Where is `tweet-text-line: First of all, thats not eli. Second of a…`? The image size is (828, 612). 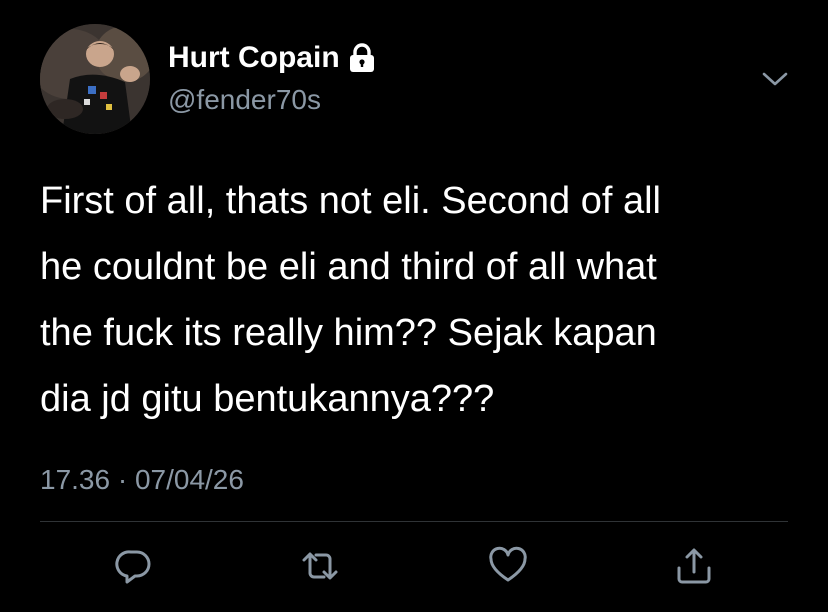 tweet-text-line: First of all, thats not eli. Second of a… is located at coordinates (350, 201).